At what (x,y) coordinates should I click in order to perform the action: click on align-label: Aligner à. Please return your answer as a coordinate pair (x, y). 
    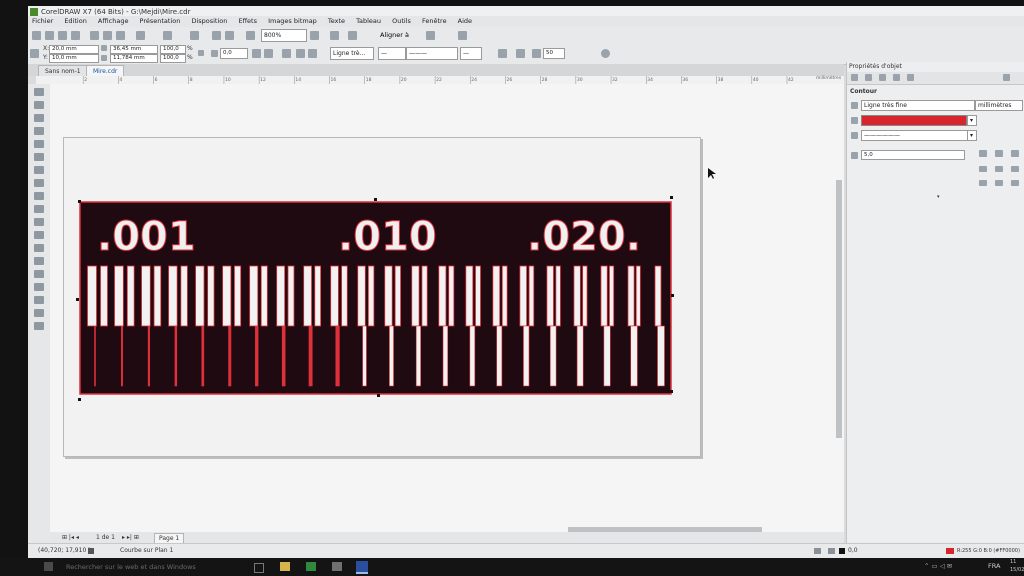
    Looking at the image, I should click on (394, 35).